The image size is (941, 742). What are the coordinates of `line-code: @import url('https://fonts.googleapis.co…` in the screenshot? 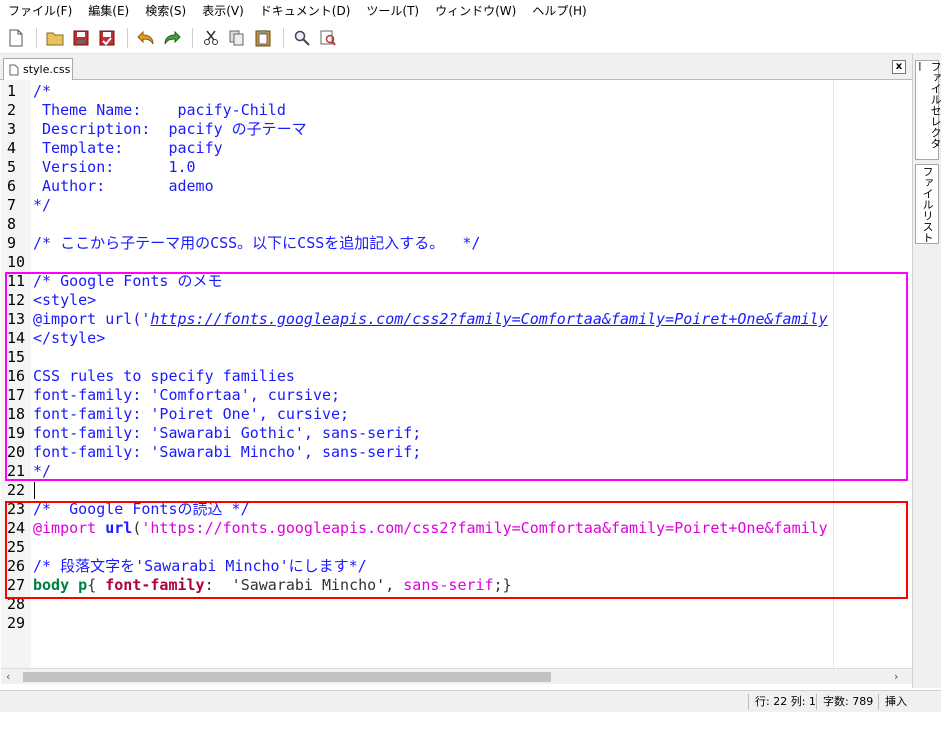 It's located at (430, 528).